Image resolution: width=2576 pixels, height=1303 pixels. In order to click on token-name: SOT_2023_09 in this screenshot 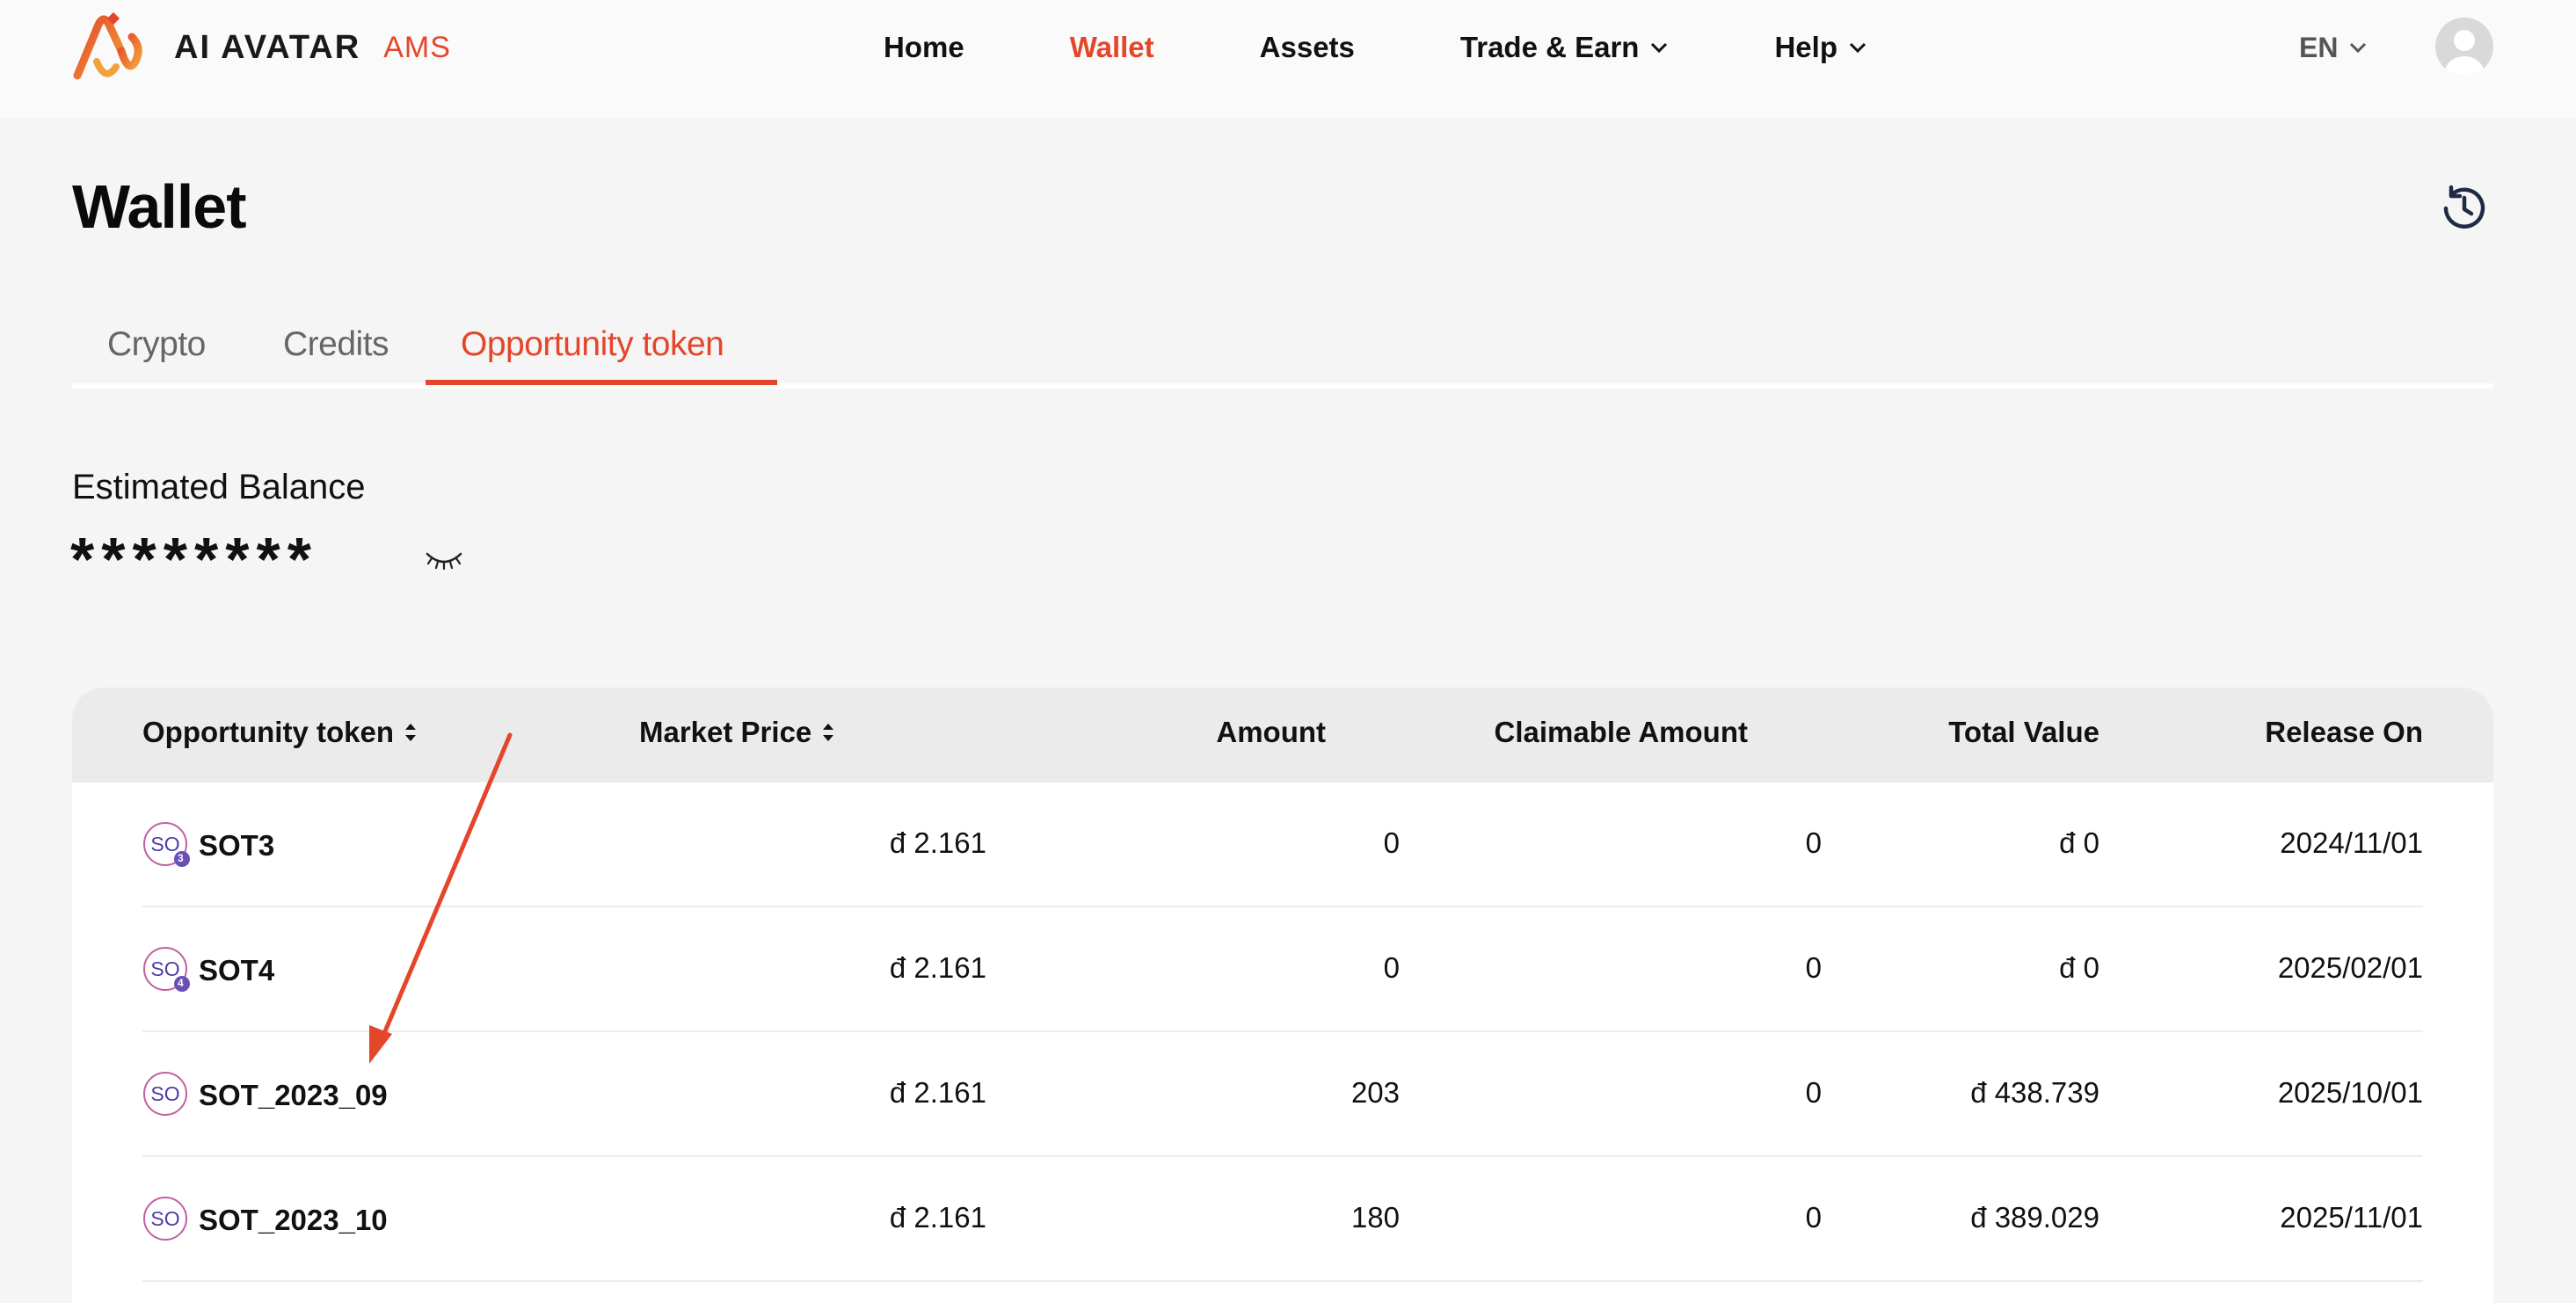, I will do `click(293, 1095)`.